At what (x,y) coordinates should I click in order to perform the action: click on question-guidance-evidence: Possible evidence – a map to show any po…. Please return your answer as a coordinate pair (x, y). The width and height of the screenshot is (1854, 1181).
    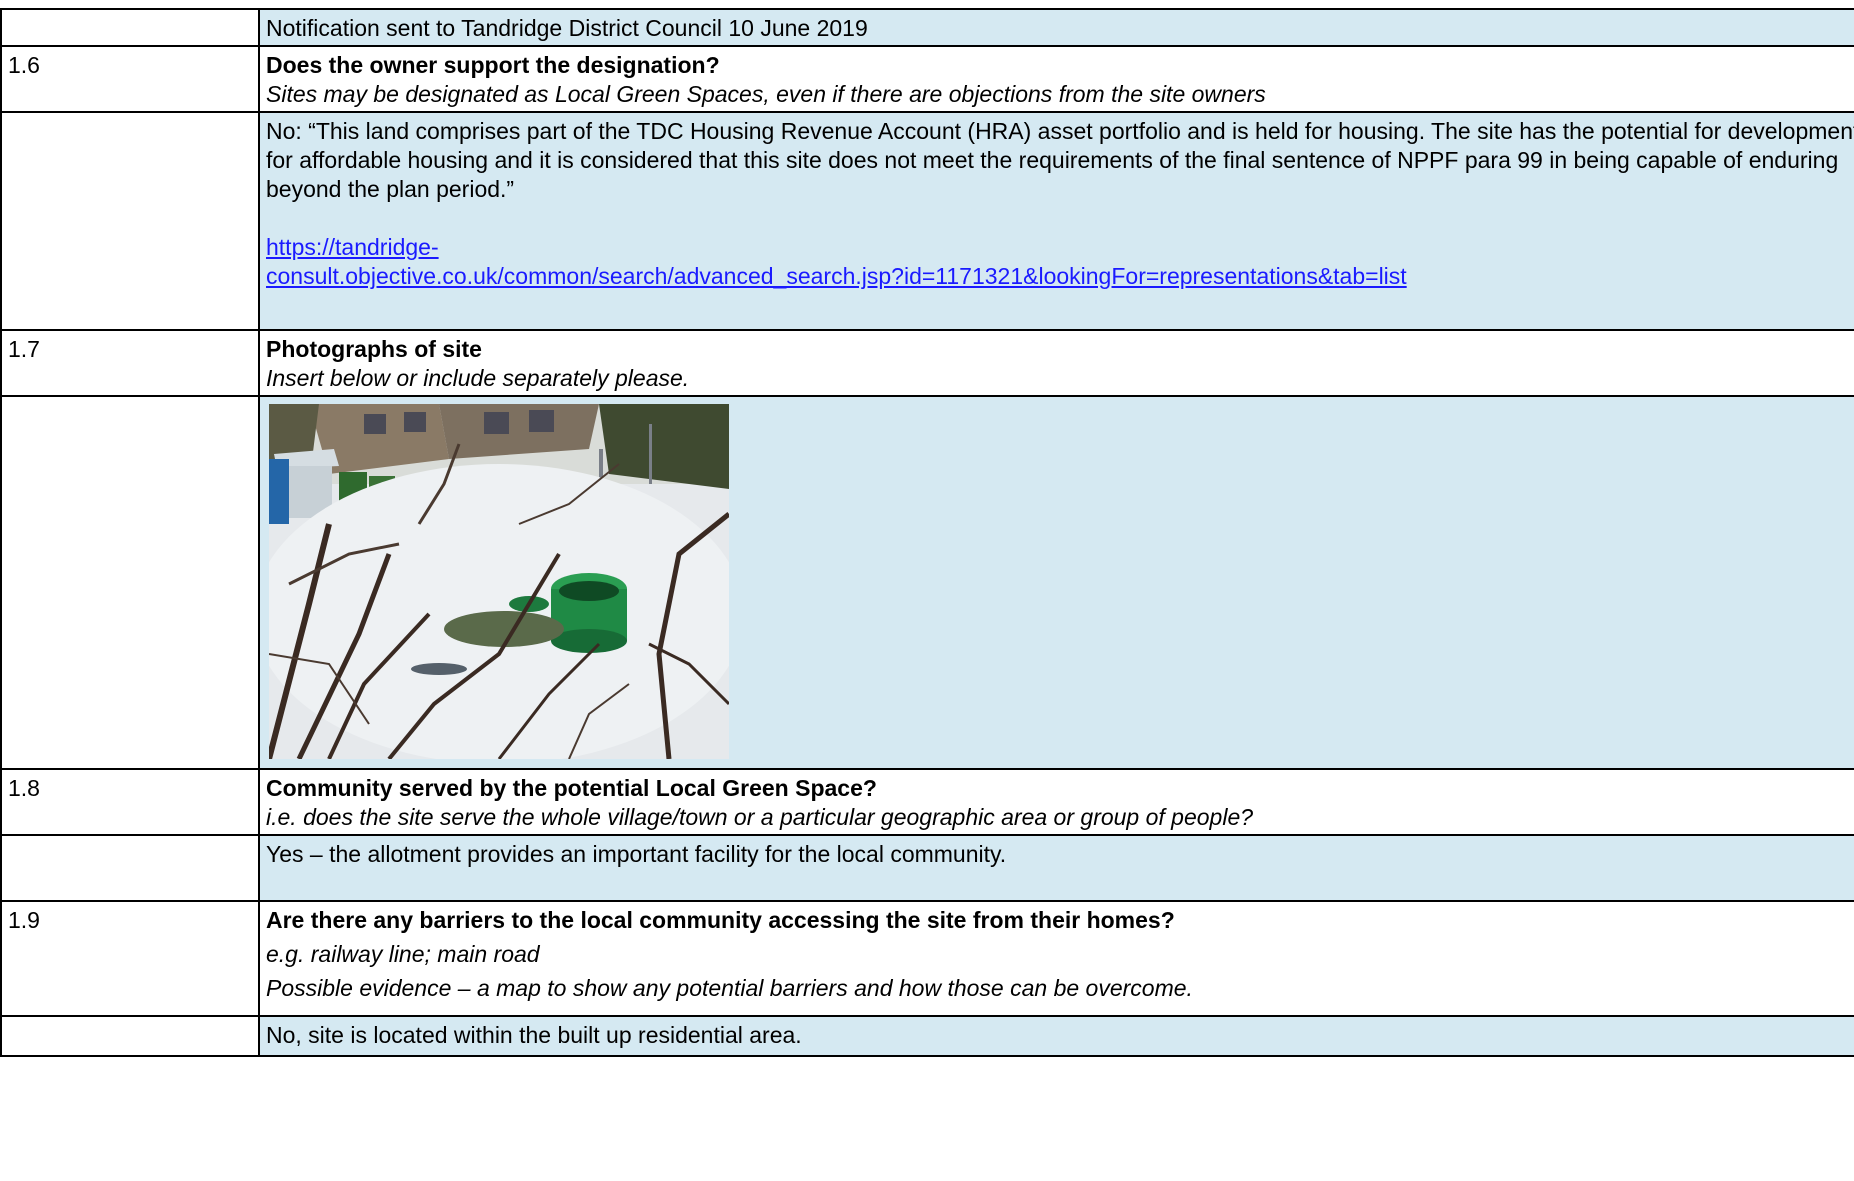
    Looking at the image, I should click on (729, 988).